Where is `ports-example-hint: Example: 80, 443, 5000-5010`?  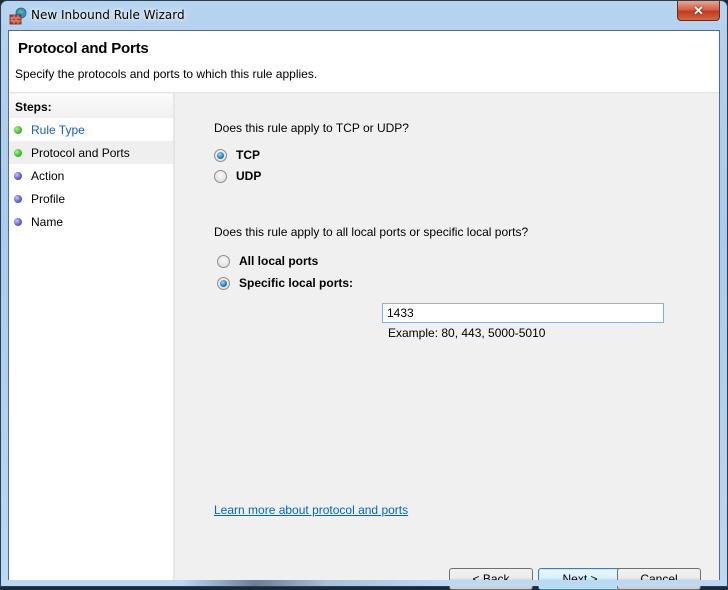 ports-example-hint: Example: 80, 443, 5000-5010 is located at coordinates (467, 333).